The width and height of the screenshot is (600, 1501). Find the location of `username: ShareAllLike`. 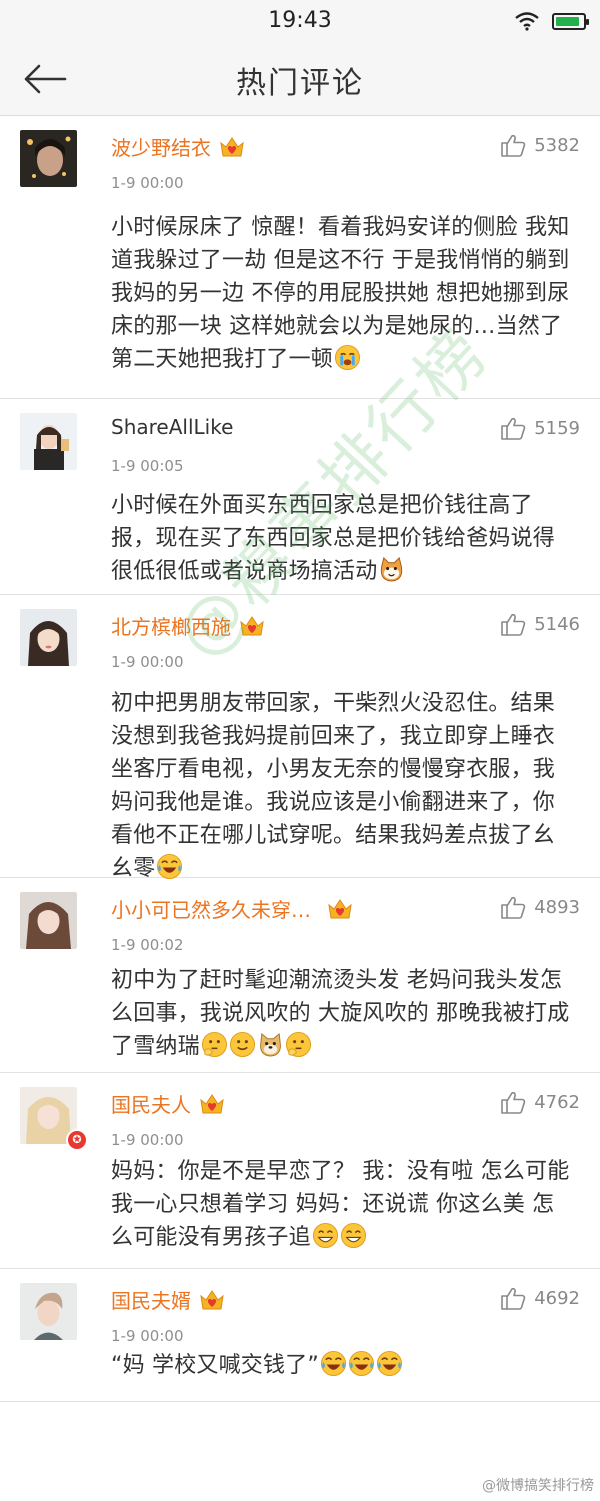

username: ShareAllLike is located at coordinates (172, 427).